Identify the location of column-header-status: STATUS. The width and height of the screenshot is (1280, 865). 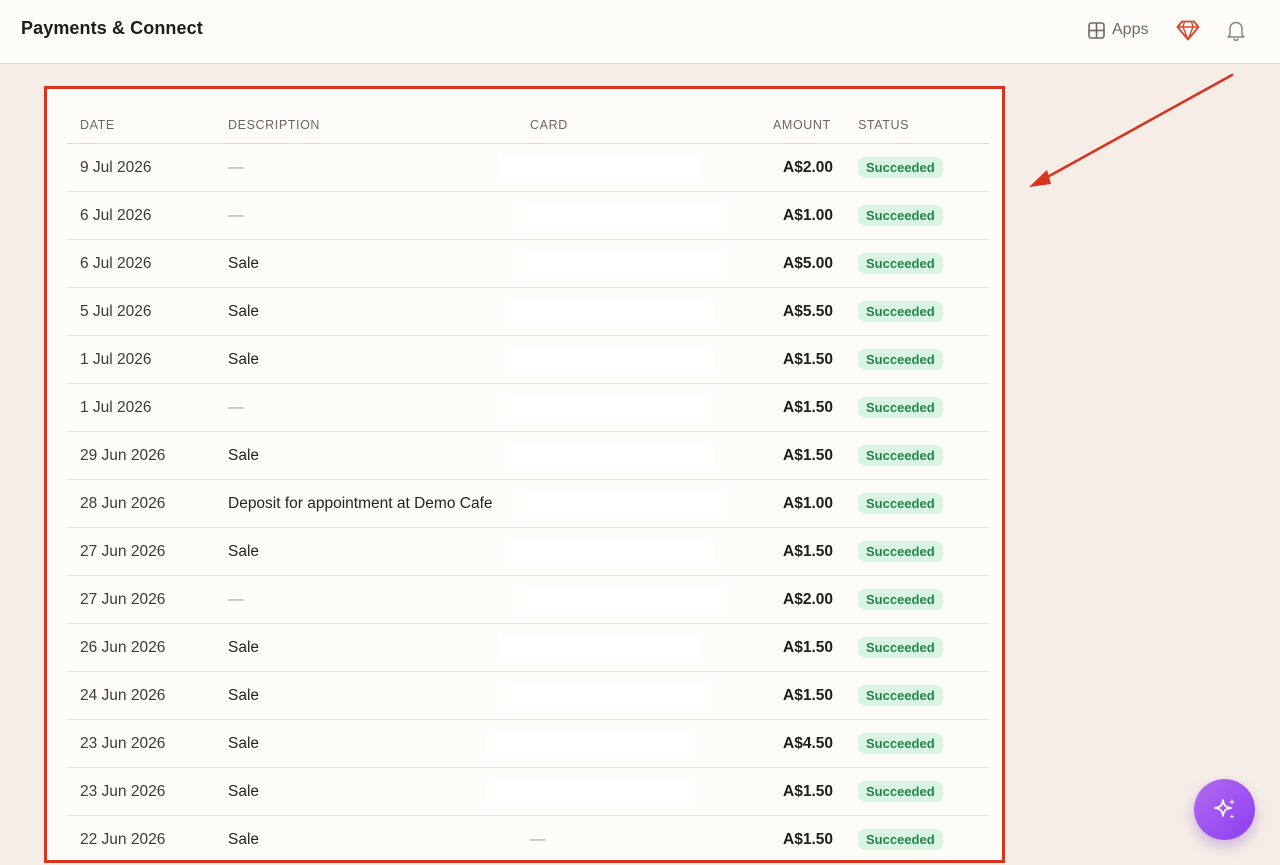
(883, 125).